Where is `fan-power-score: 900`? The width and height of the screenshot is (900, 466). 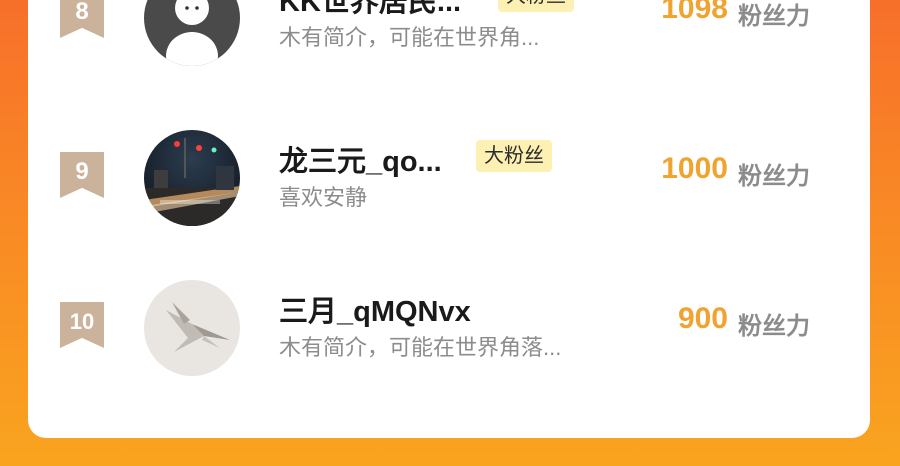
fan-power-score: 900 is located at coordinates (702, 318).